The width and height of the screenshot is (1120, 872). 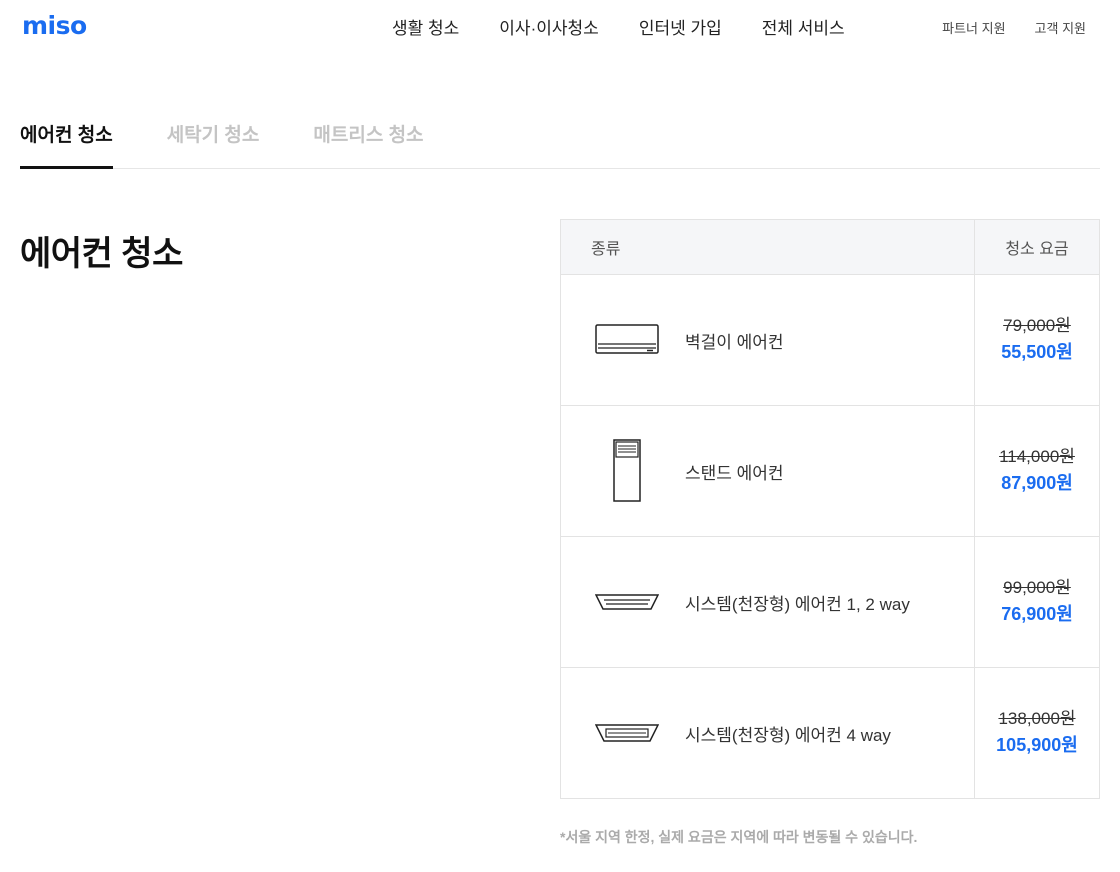 I want to click on table-row: 시스템(천장형) 에어컨 1, 2 way 99,000원 76,900원, so click(x=830, y=602).